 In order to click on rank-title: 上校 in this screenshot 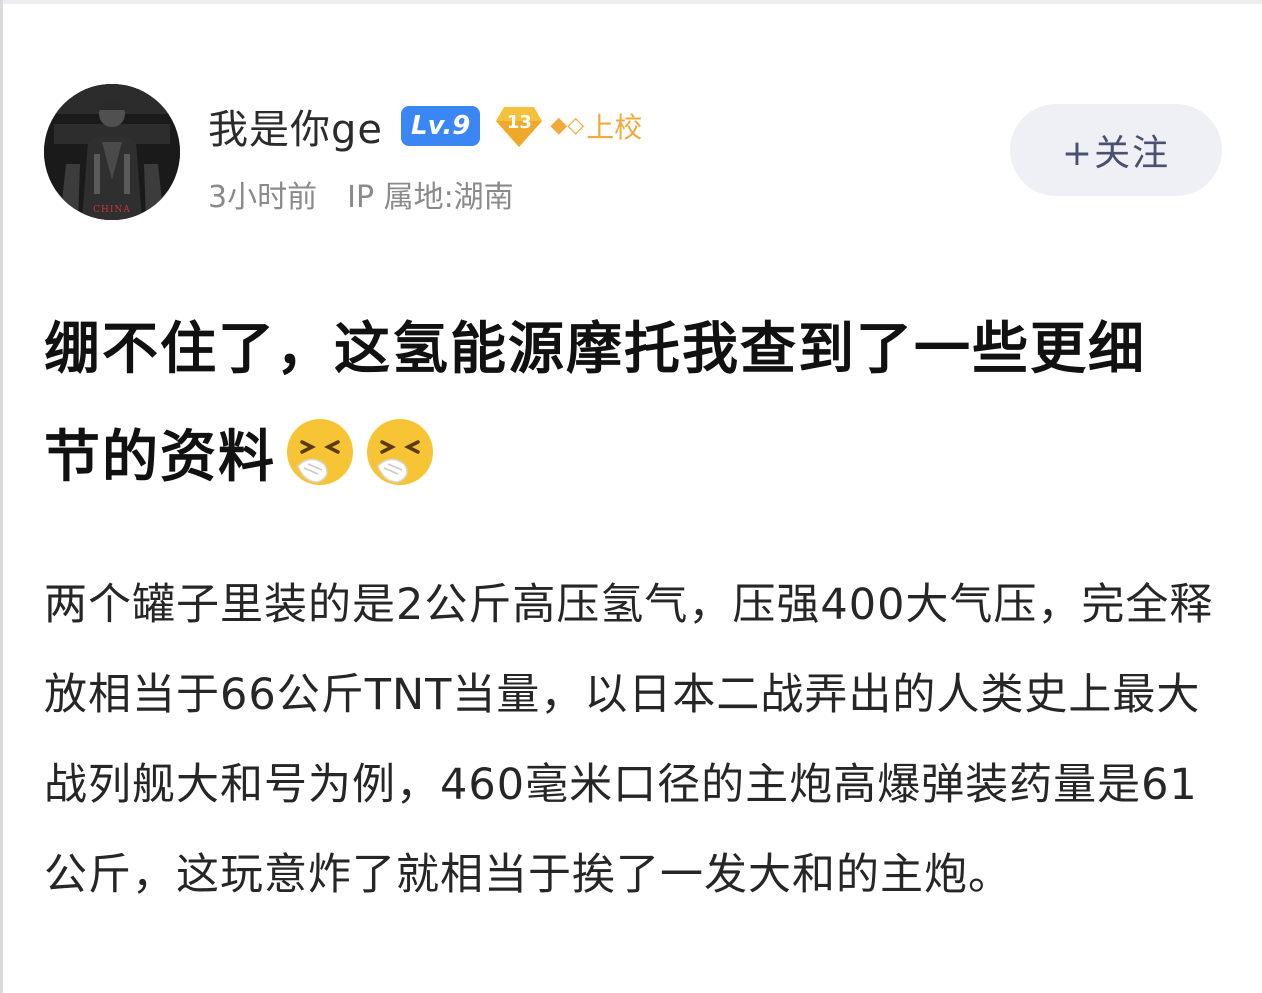, I will do `click(614, 127)`.